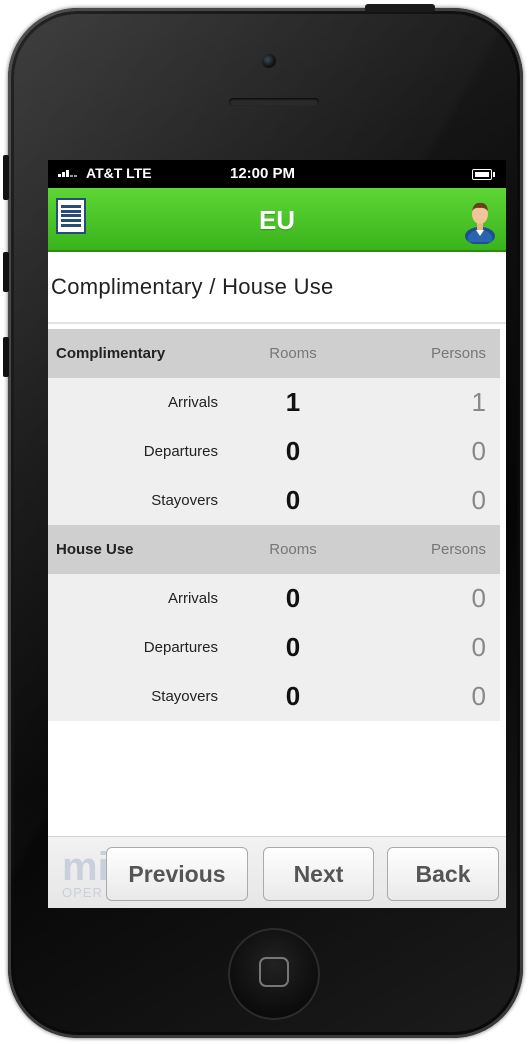  Describe the element at coordinates (274, 972) in the screenshot. I see `home-square-icon` at that location.